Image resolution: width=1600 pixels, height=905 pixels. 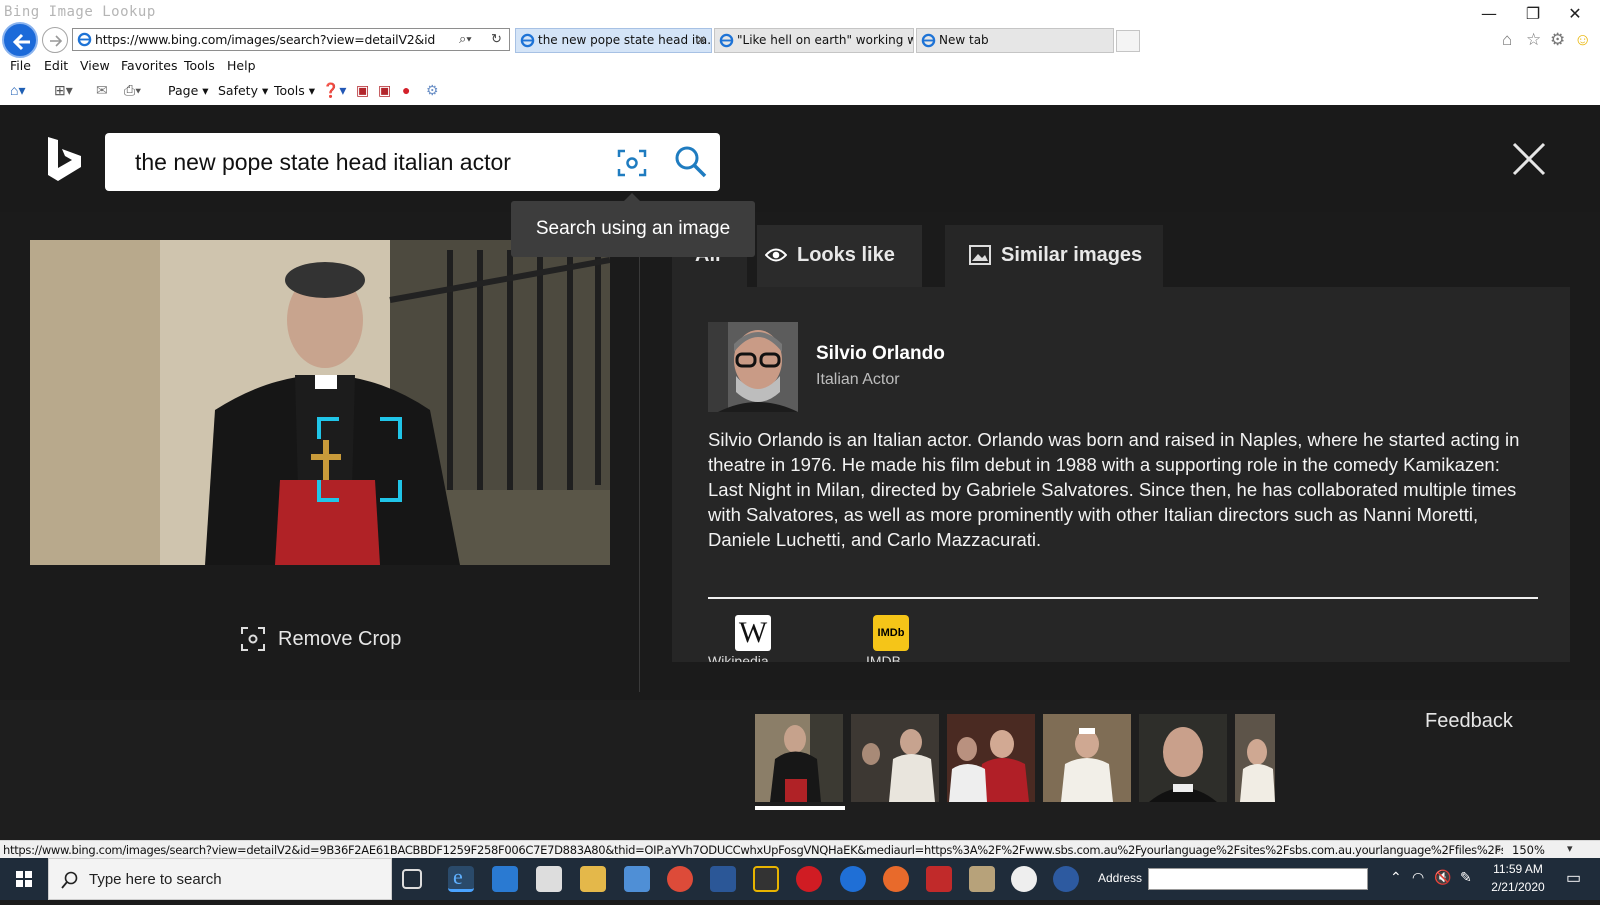 I want to click on menu-help: Help, so click(x=241, y=65).